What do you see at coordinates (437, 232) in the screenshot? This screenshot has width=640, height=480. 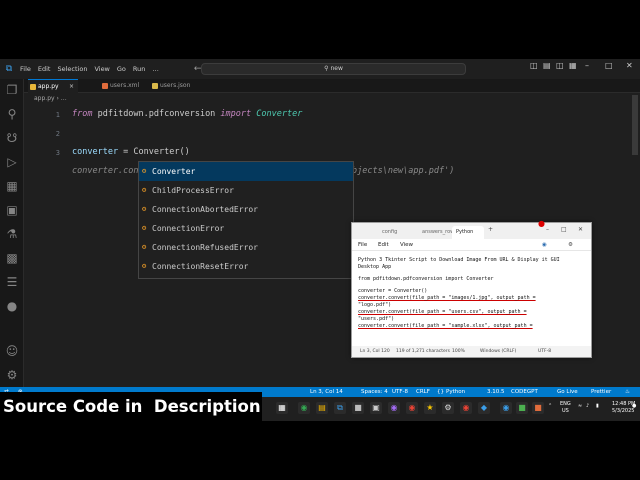 I see `notepad-tab-answers: answers_rows` at bounding box center [437, 232].